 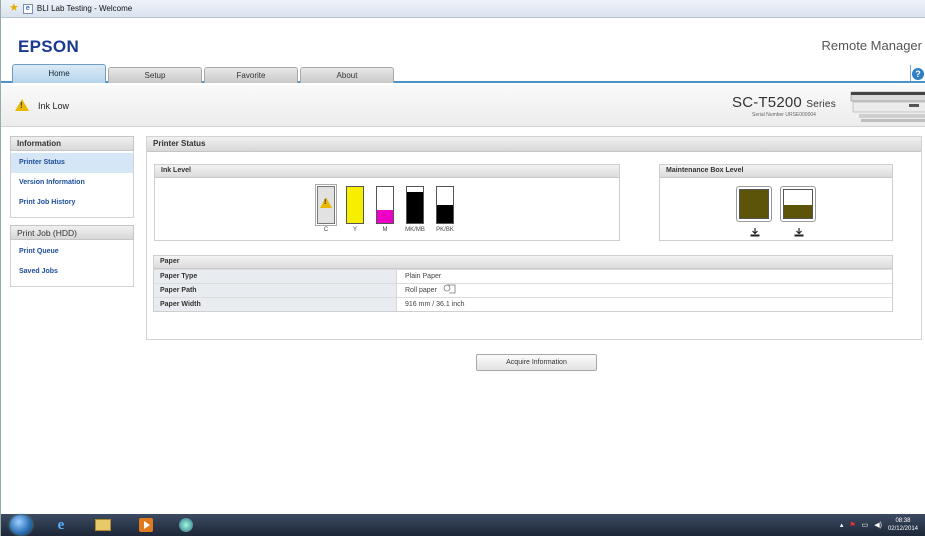 I want to click on paper-path-cell: Roll paper, so click(x=644, y=290).